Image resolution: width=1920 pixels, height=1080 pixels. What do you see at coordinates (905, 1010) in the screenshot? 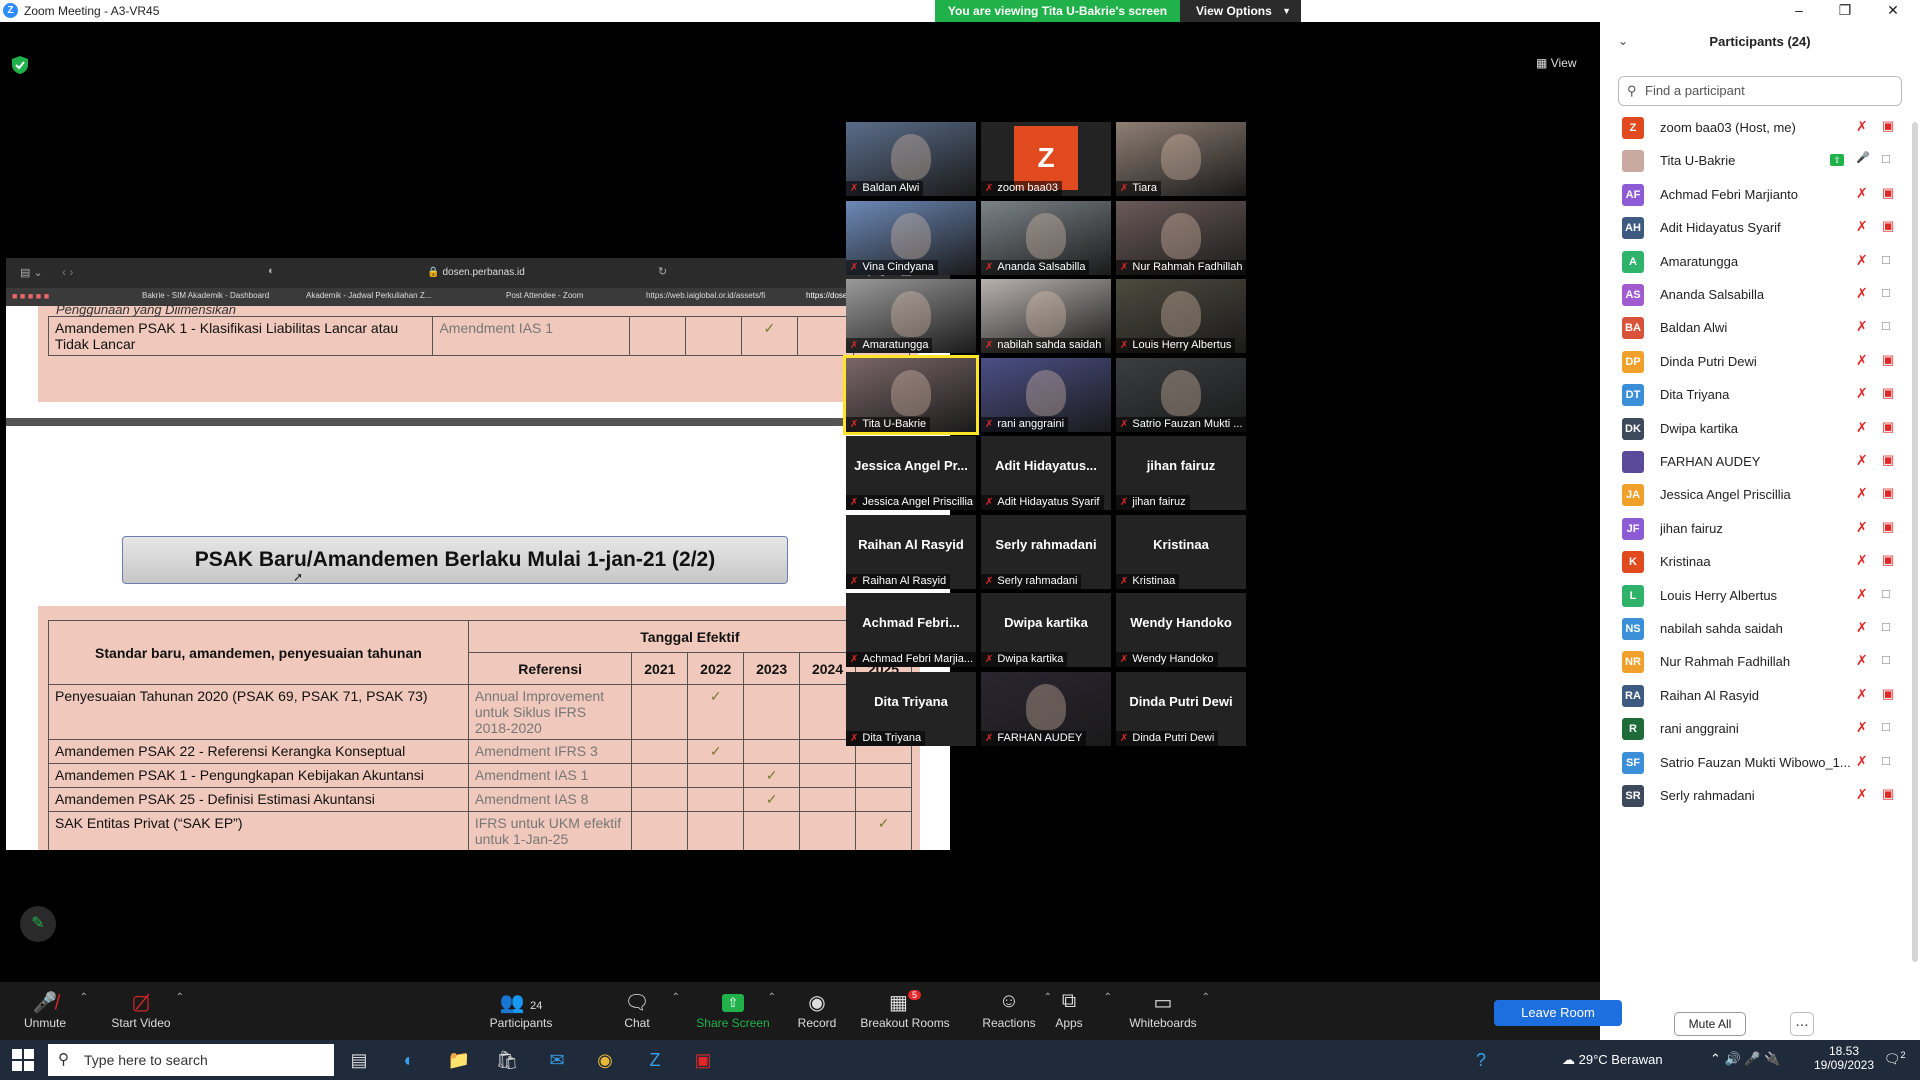
I see `breakout-rooms-button: ▦ 5 Breakout Rooms` at bounding box center [905, 1010].